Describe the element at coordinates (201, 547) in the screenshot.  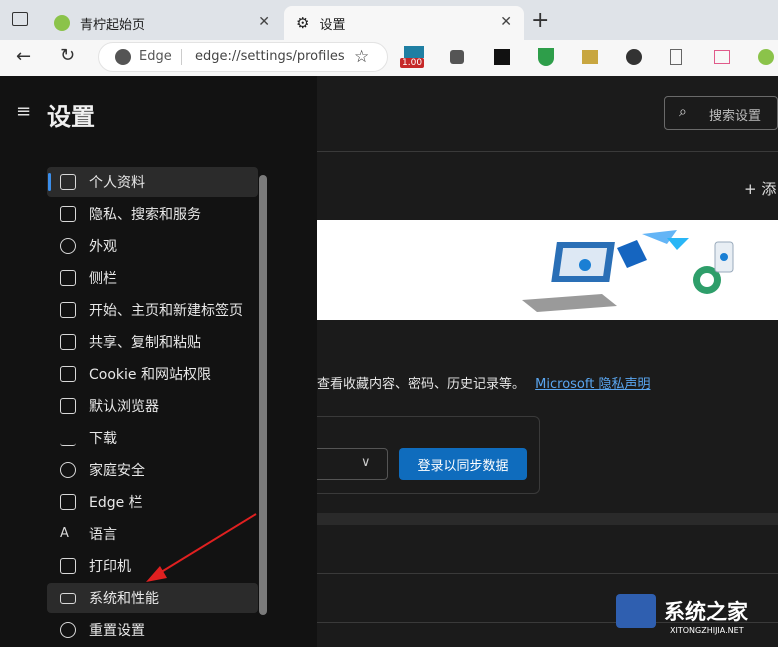
I see `annotation-arrow` at that location.